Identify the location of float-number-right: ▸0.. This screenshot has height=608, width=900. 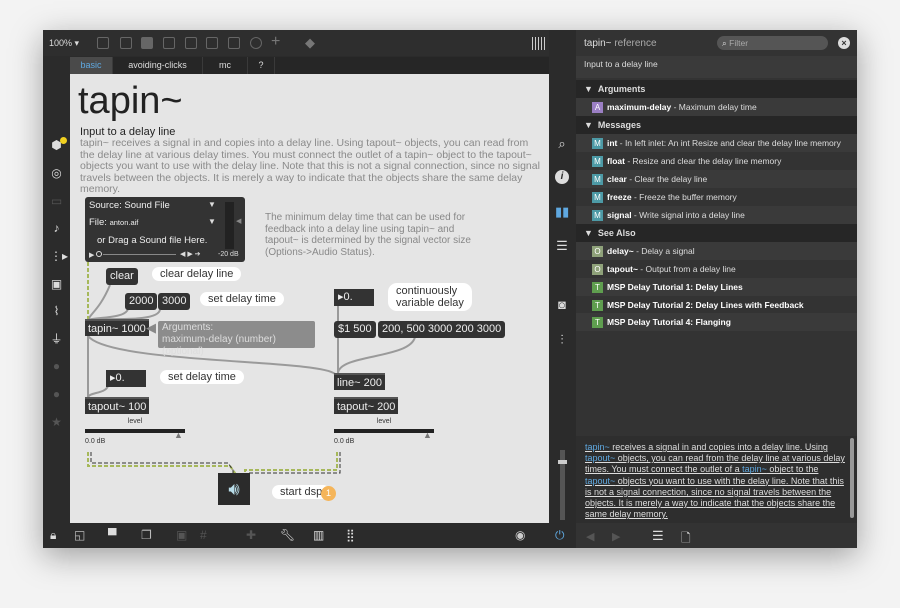
(354, 297).